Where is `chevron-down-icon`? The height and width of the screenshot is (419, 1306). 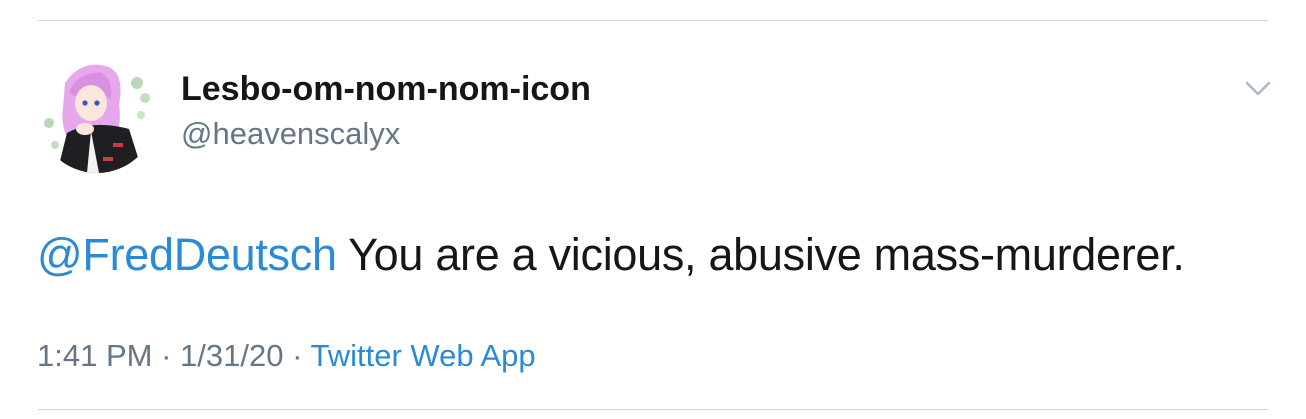 chevron-down-icon is located at coordinates (1258, 89).